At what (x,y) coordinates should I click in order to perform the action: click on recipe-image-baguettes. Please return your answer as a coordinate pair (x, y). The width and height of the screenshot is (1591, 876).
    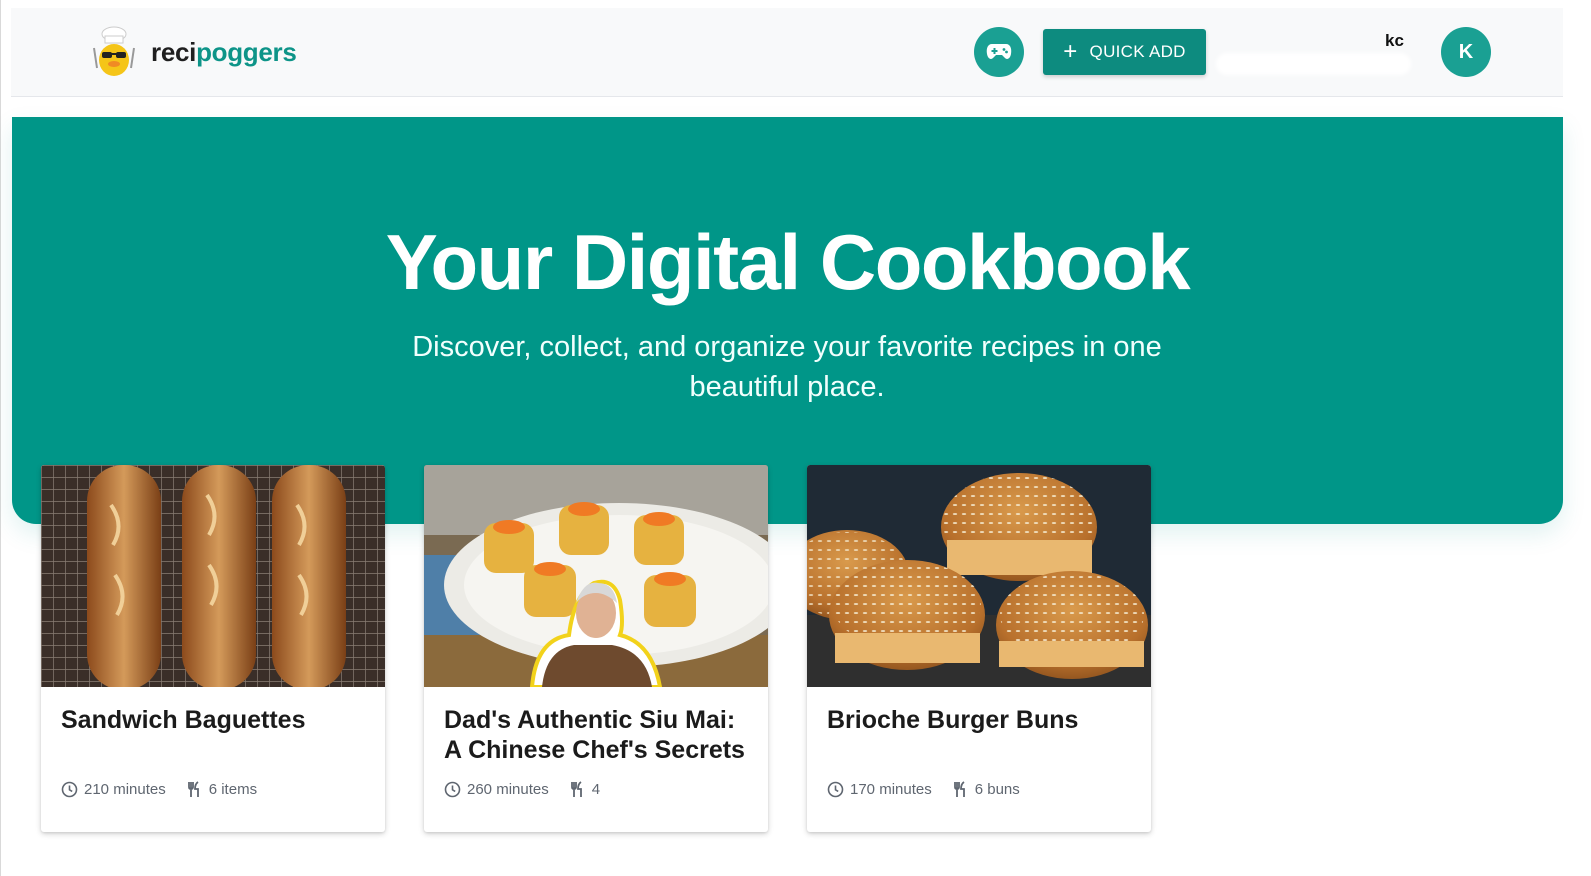
    Looking at the image, I should click on (213, 576).